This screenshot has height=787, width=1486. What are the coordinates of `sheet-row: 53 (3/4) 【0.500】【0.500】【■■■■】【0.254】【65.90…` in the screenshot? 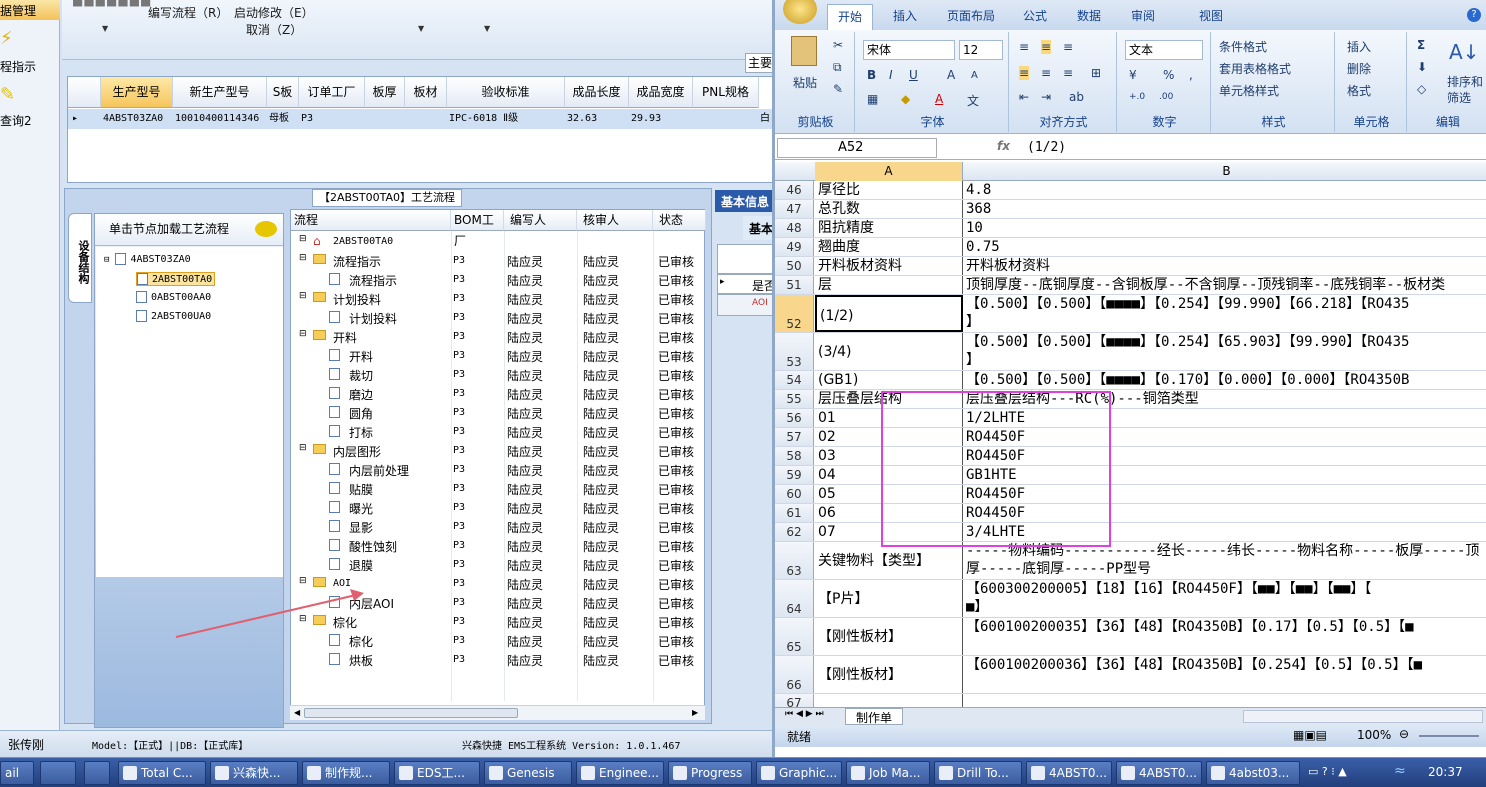 It's located at (1130, 352).